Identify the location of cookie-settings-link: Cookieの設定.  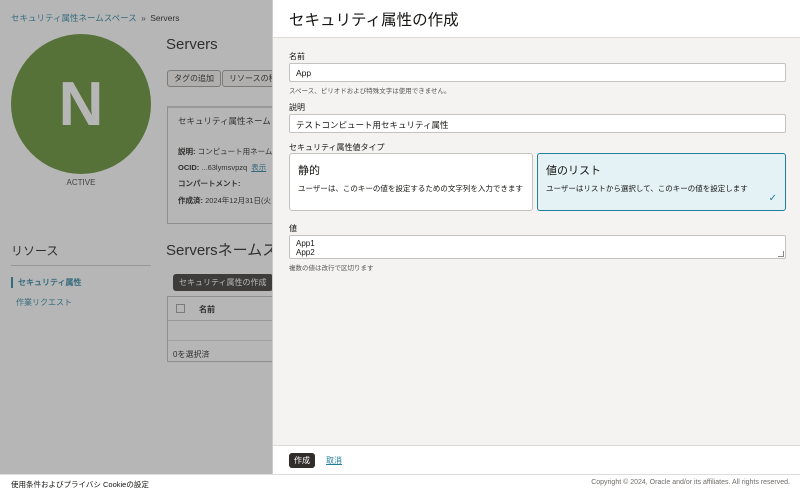
(126, 484).